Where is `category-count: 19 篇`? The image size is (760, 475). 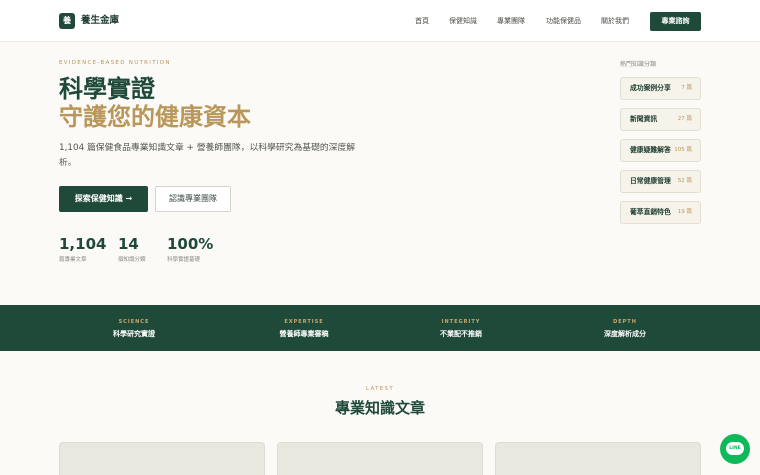
category-count: 19 篇 is located at coordinates (684, 212).